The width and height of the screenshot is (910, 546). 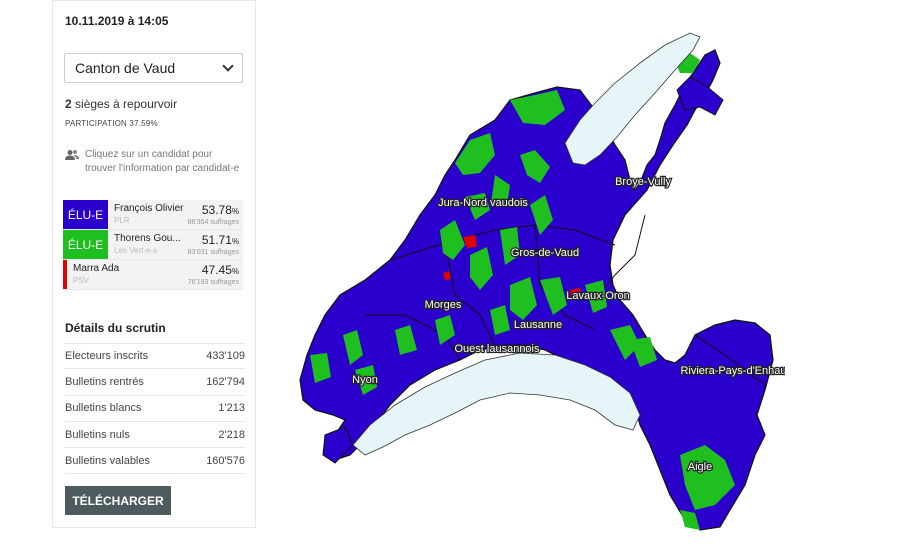 I want to click on district-label: Broye-Vully, so click(x=643, y=182).